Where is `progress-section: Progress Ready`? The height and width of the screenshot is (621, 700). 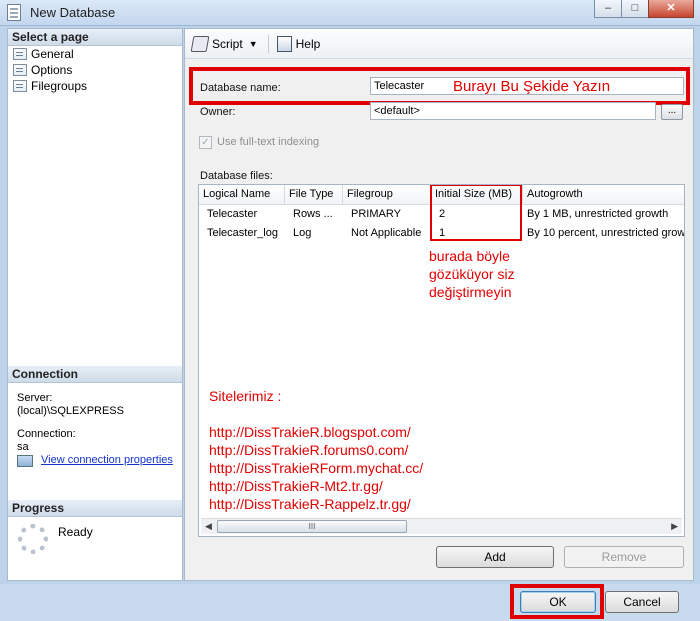
progress-section: Progress Ready is located at coordinates (95, 527).